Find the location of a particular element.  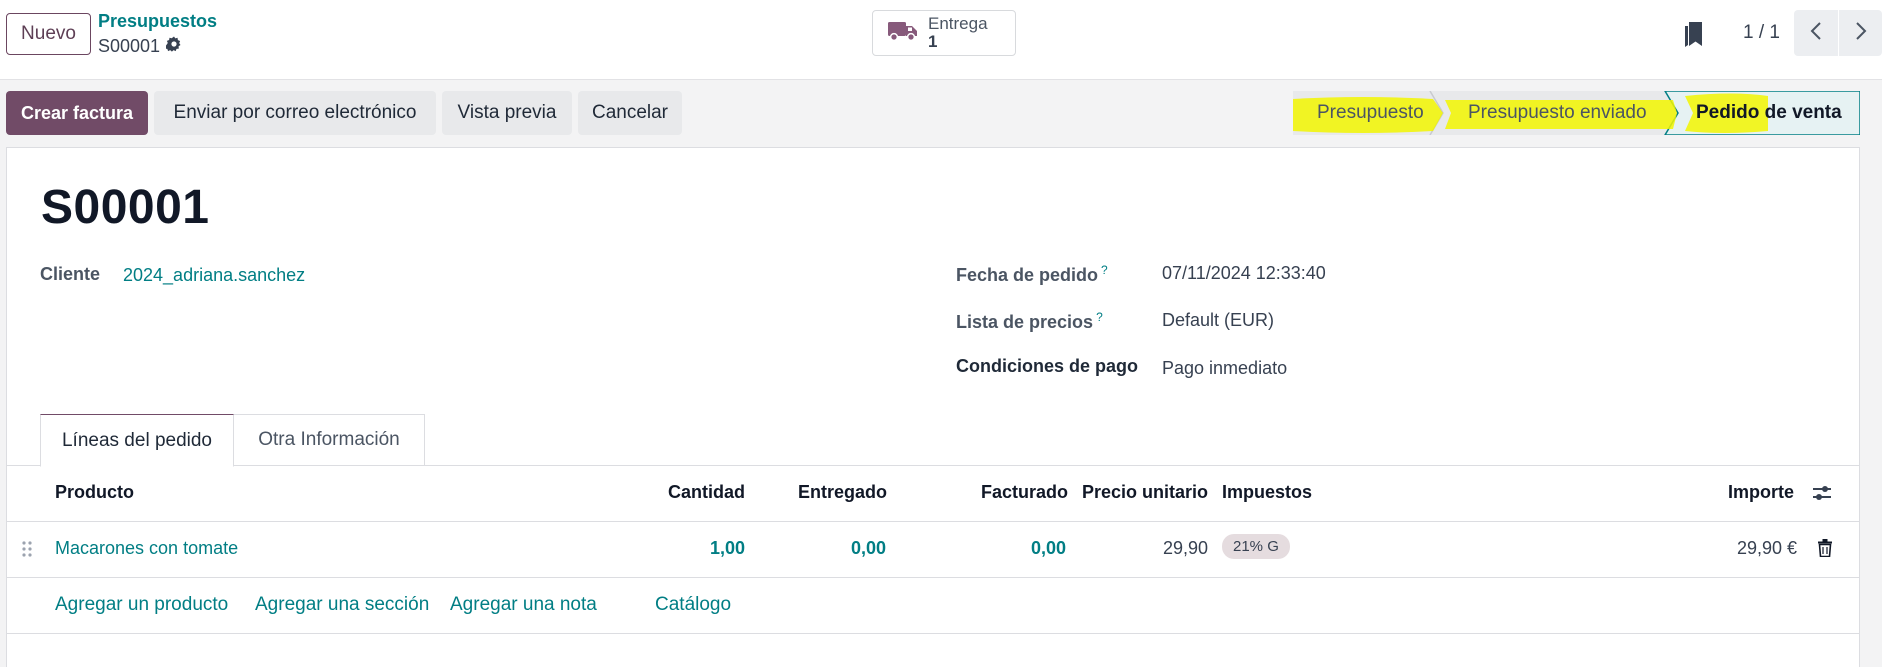

trash-icon is located at coordinates (1825, 550).